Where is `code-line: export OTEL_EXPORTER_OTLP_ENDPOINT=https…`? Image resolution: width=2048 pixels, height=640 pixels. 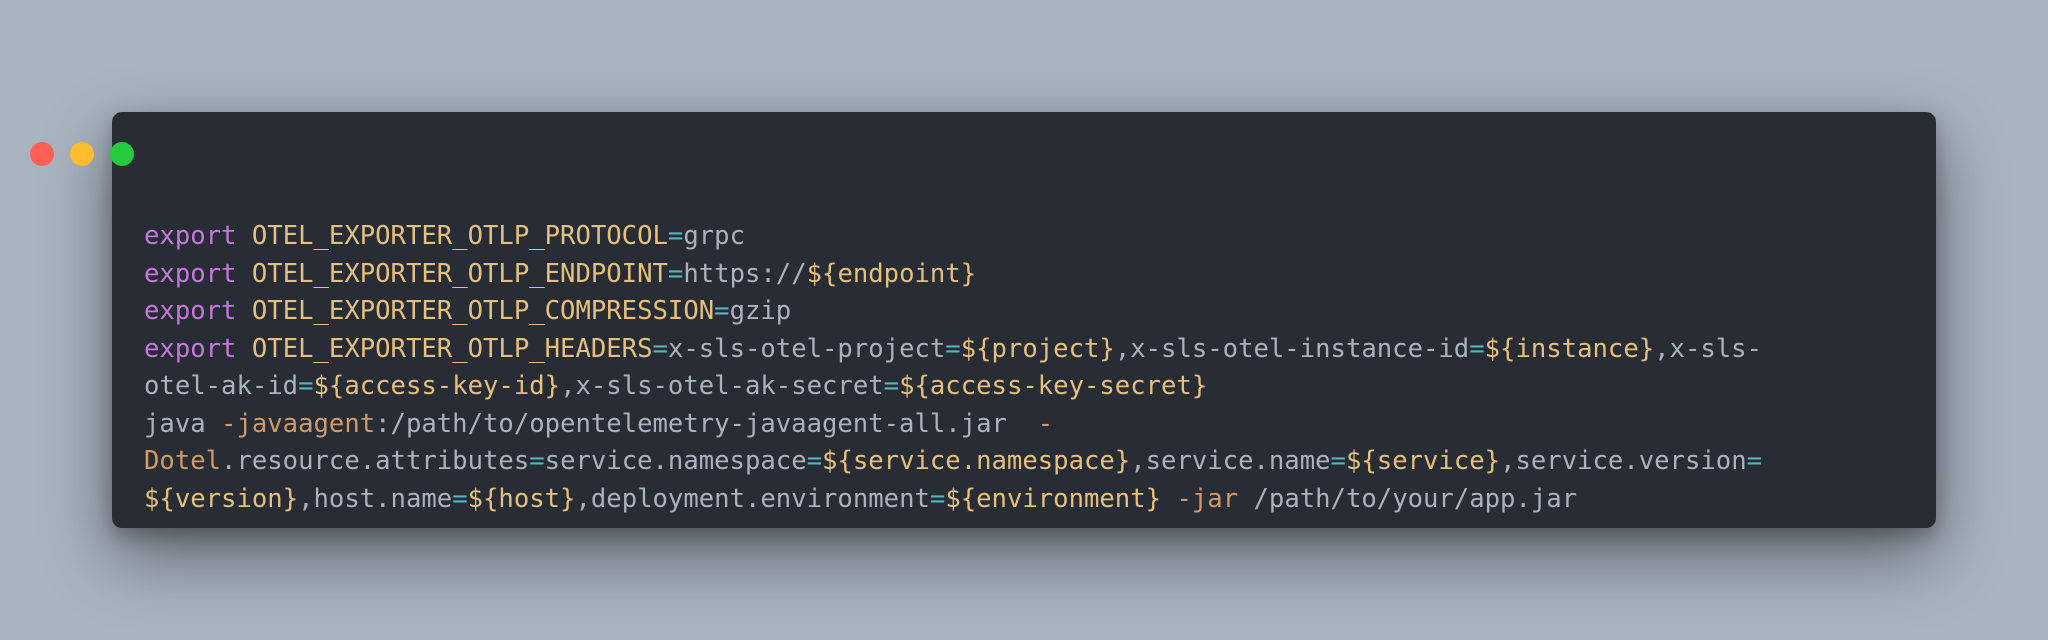 code-line: export OTEL_EXPORTER_OTLP_ENDPOINT=https… is located at coordinates (560, 273).